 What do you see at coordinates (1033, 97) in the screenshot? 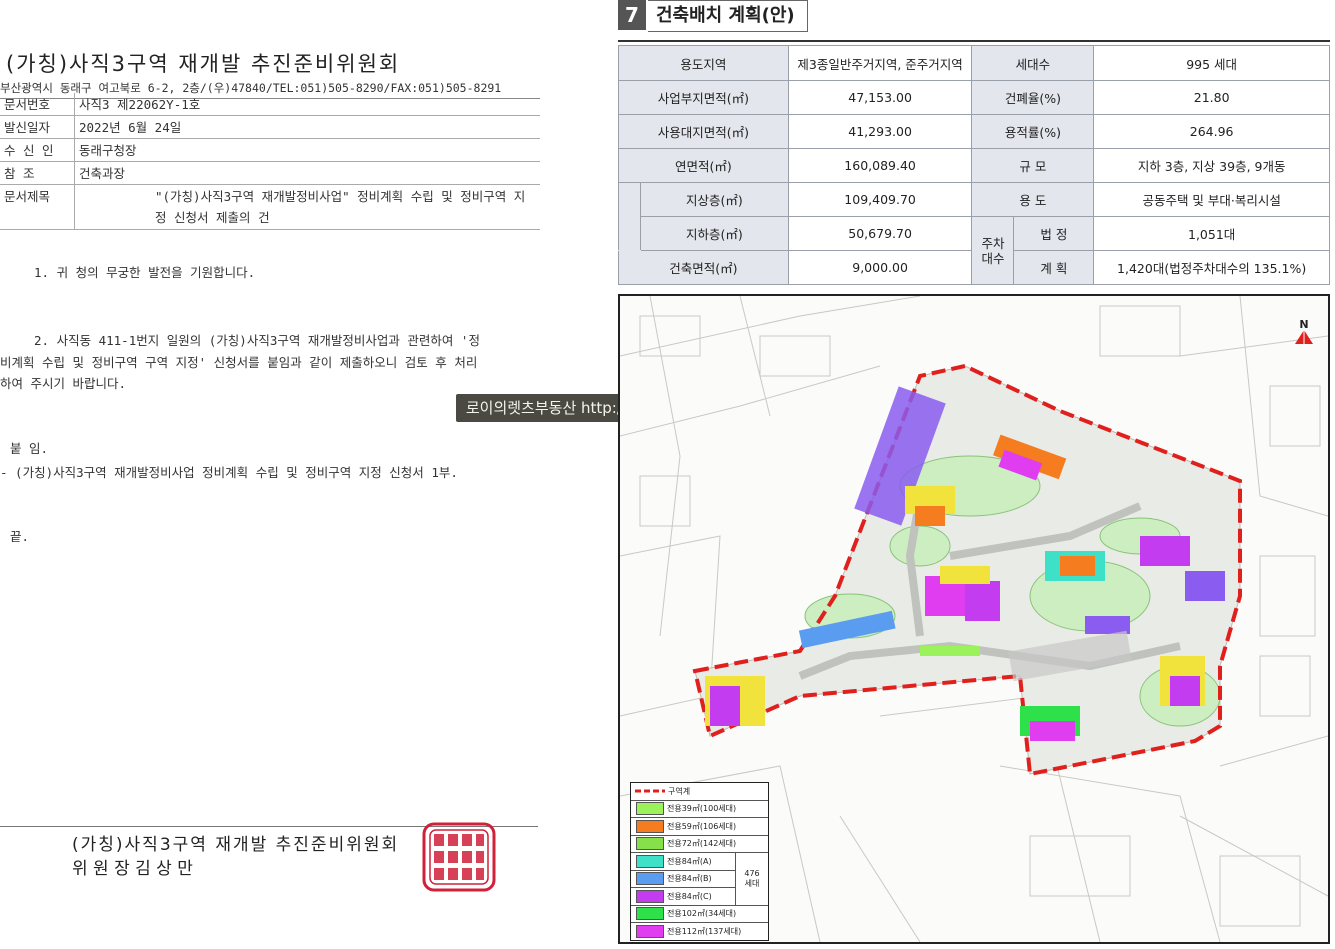
I see `coverage-label: 건폐율(%)` at bounding box center [1033, 97].